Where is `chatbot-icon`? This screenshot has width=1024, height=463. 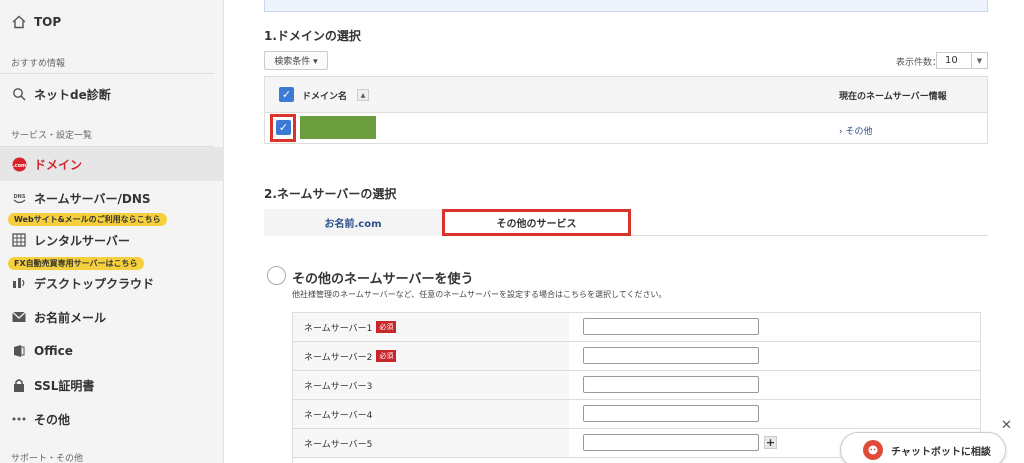 chatbot-icon is located at coordinates (873, 450).